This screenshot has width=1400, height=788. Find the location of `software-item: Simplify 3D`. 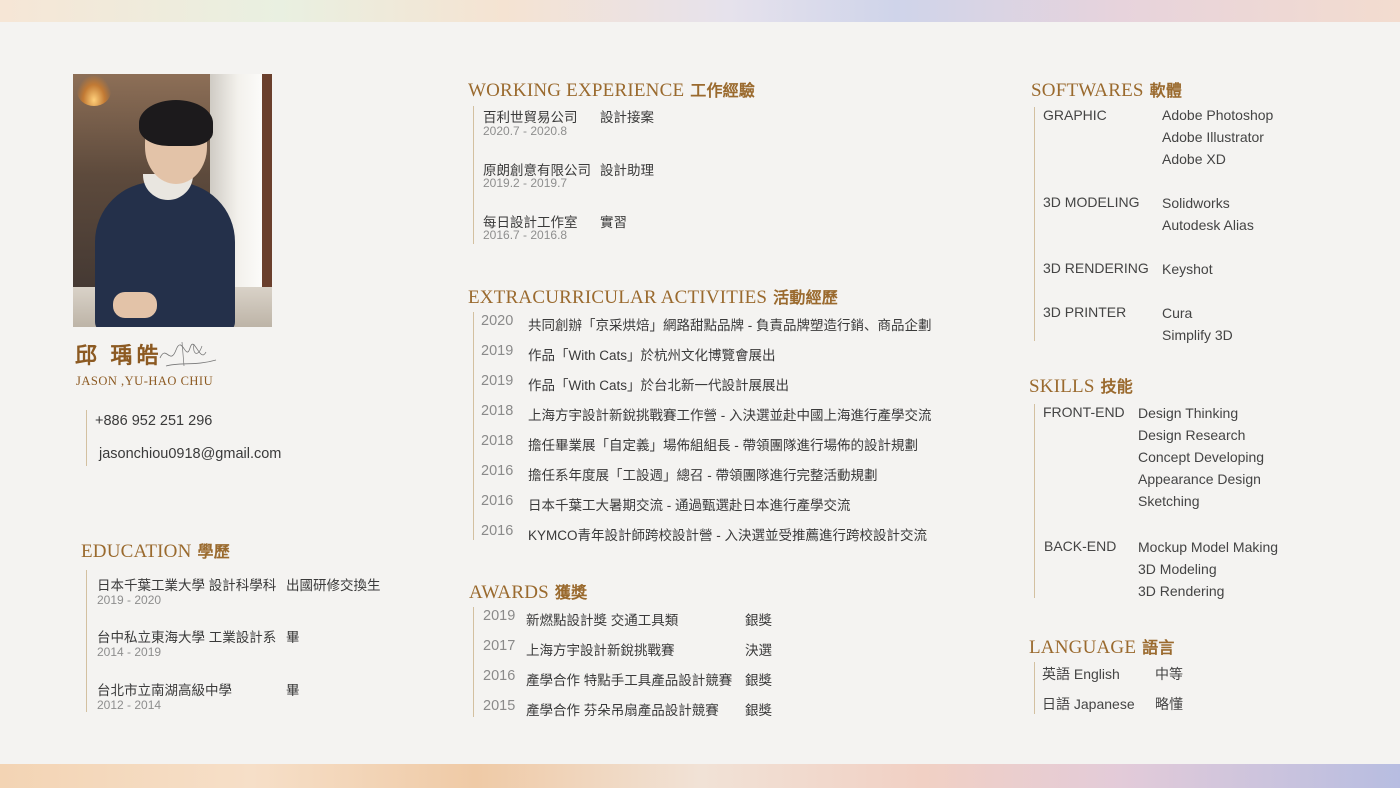

software-item: Simplify 3D is located at coordinates (1197, 335).